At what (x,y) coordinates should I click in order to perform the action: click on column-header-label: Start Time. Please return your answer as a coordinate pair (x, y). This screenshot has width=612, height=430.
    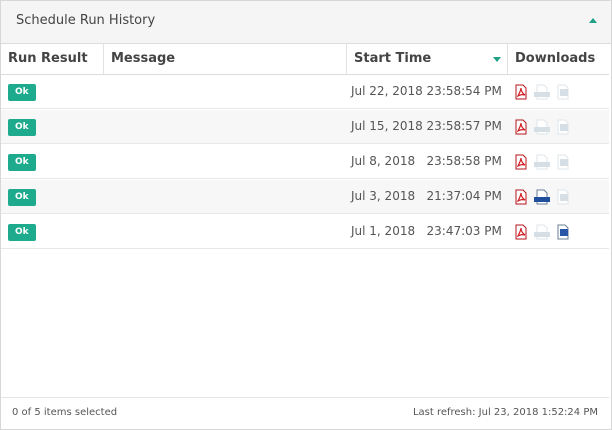
    Looking at the image, I should click on (393, 58).